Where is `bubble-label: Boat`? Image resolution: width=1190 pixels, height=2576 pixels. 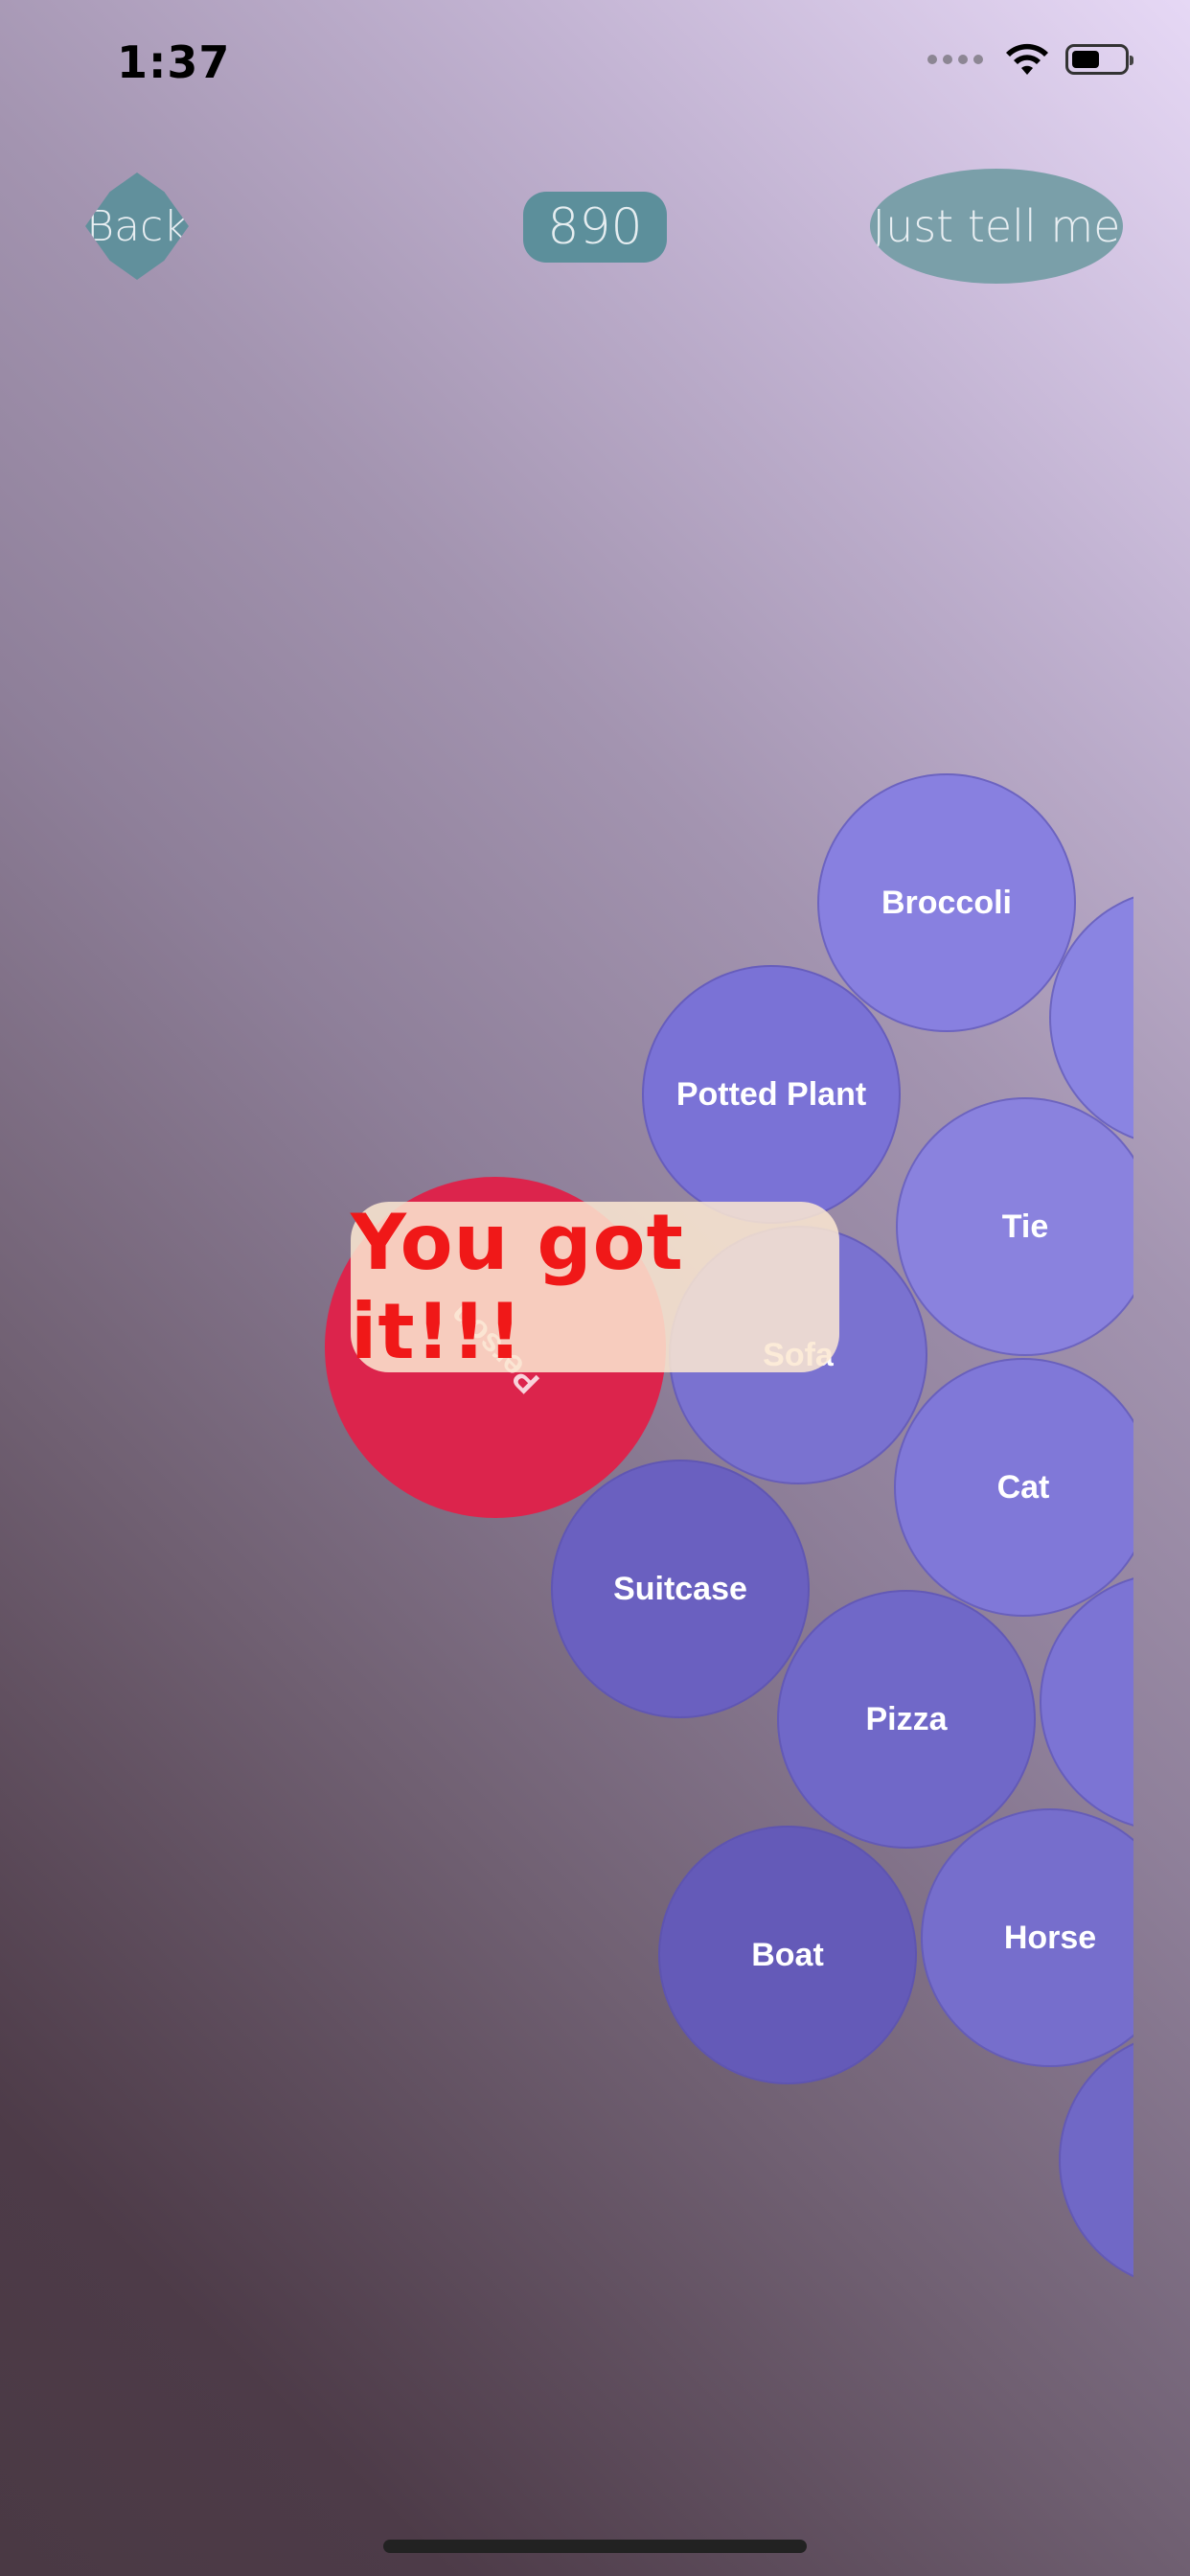
bubble-label: Boat is located at coordinates (788, 1954).